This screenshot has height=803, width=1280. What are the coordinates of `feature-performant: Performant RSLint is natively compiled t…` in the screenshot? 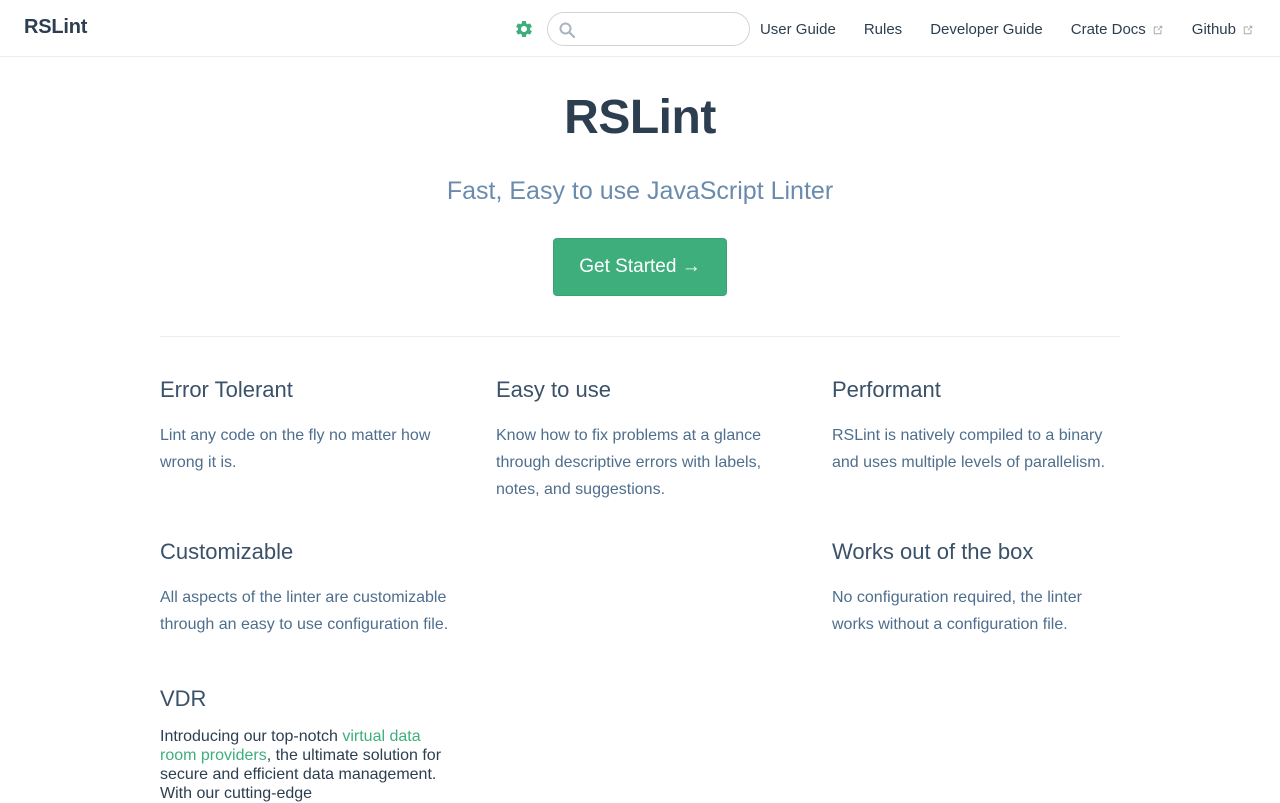 It's located at (977, 426).